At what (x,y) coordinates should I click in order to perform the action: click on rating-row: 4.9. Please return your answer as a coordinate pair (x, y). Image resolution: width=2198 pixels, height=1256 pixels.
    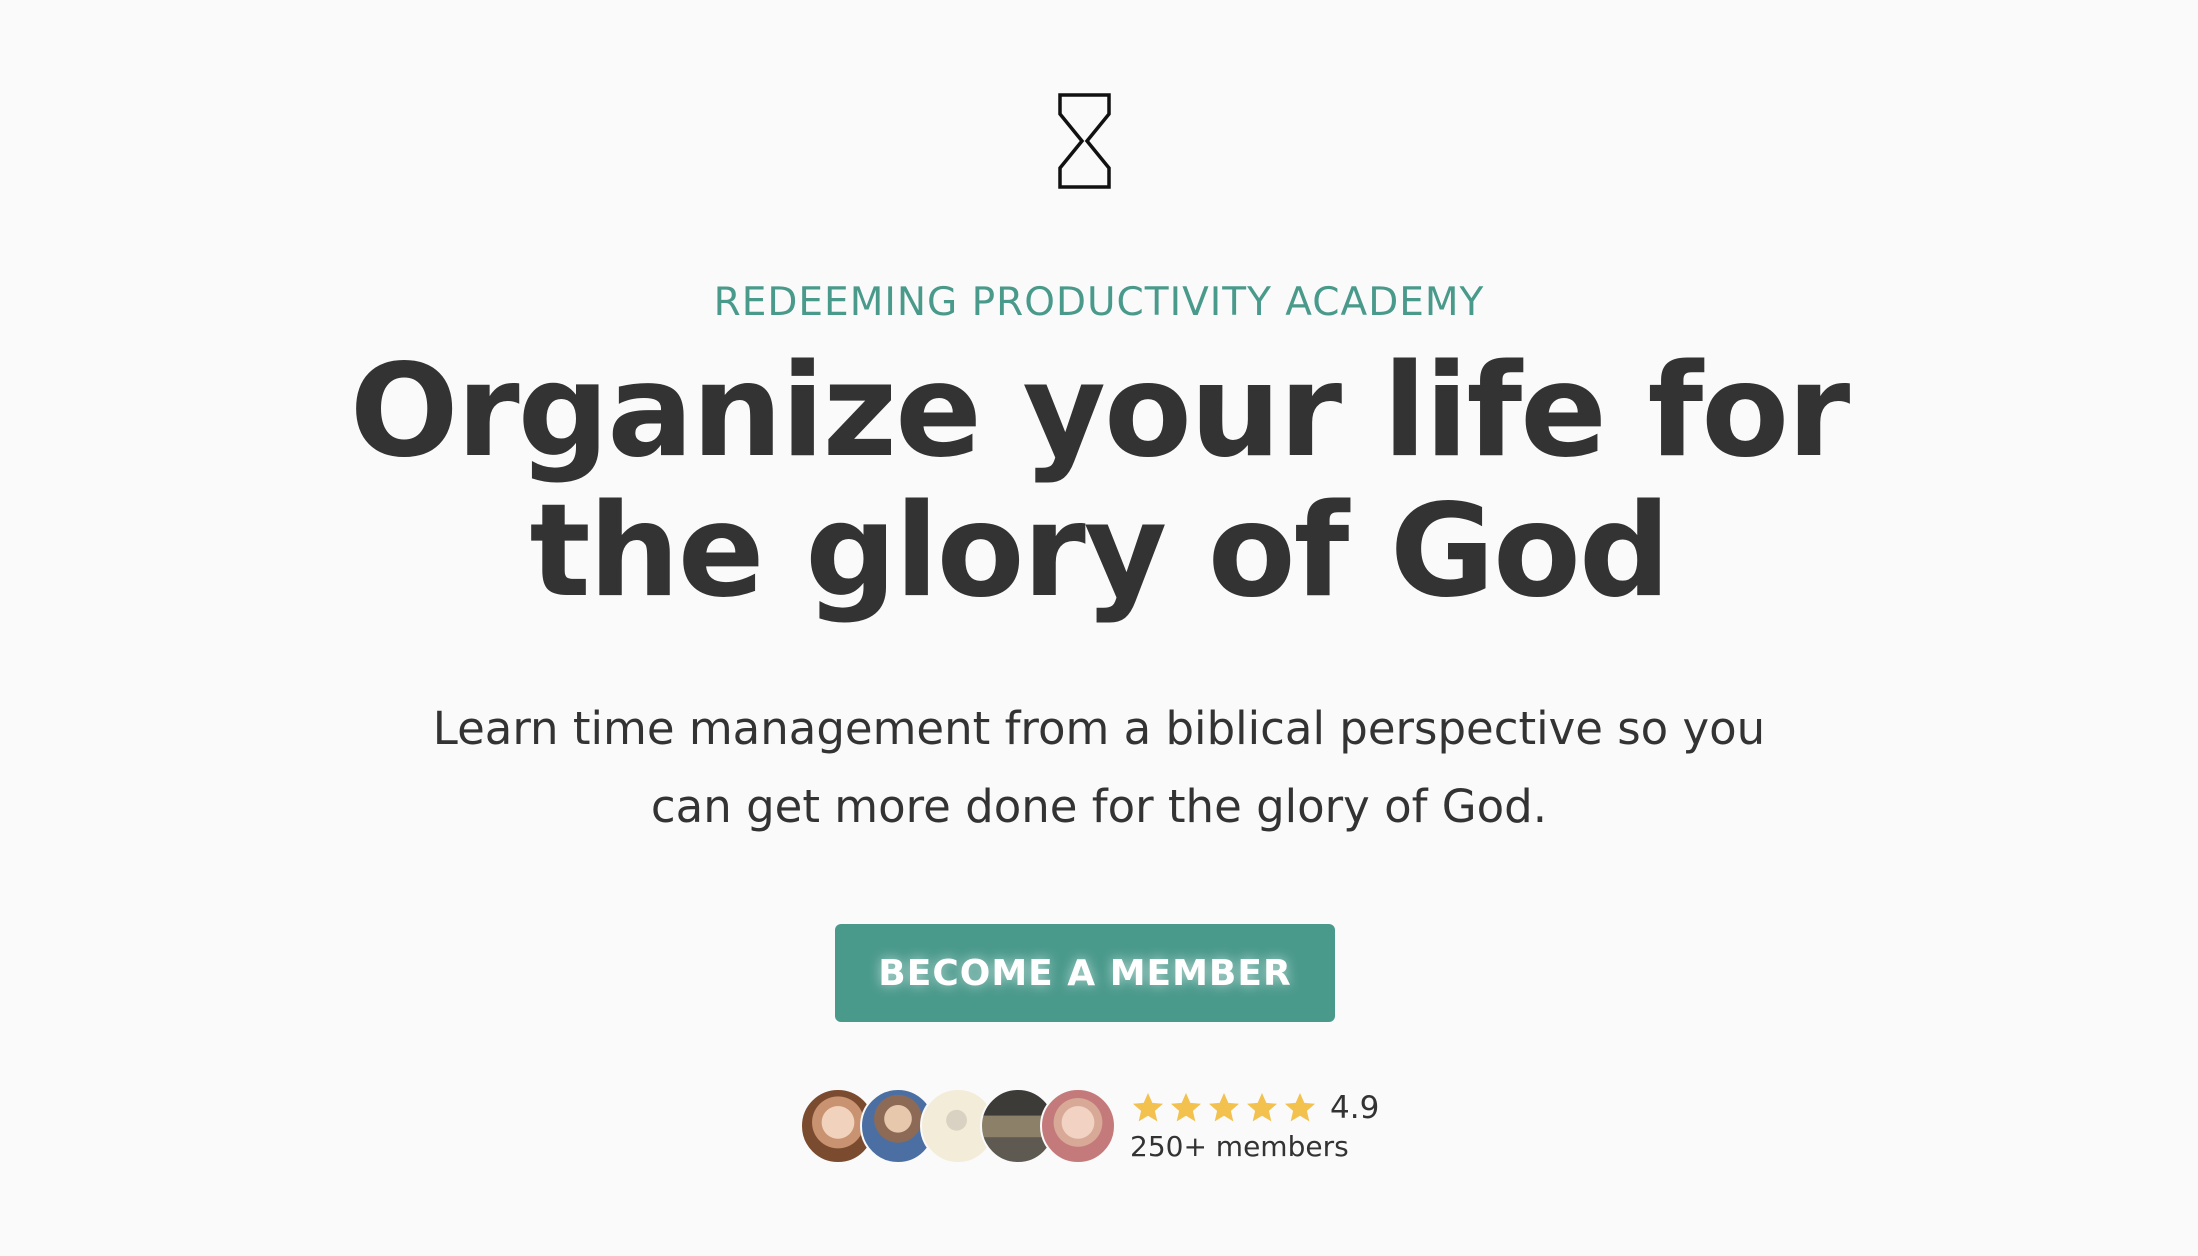
    Looking at the image, I should click on (1254, 1108).